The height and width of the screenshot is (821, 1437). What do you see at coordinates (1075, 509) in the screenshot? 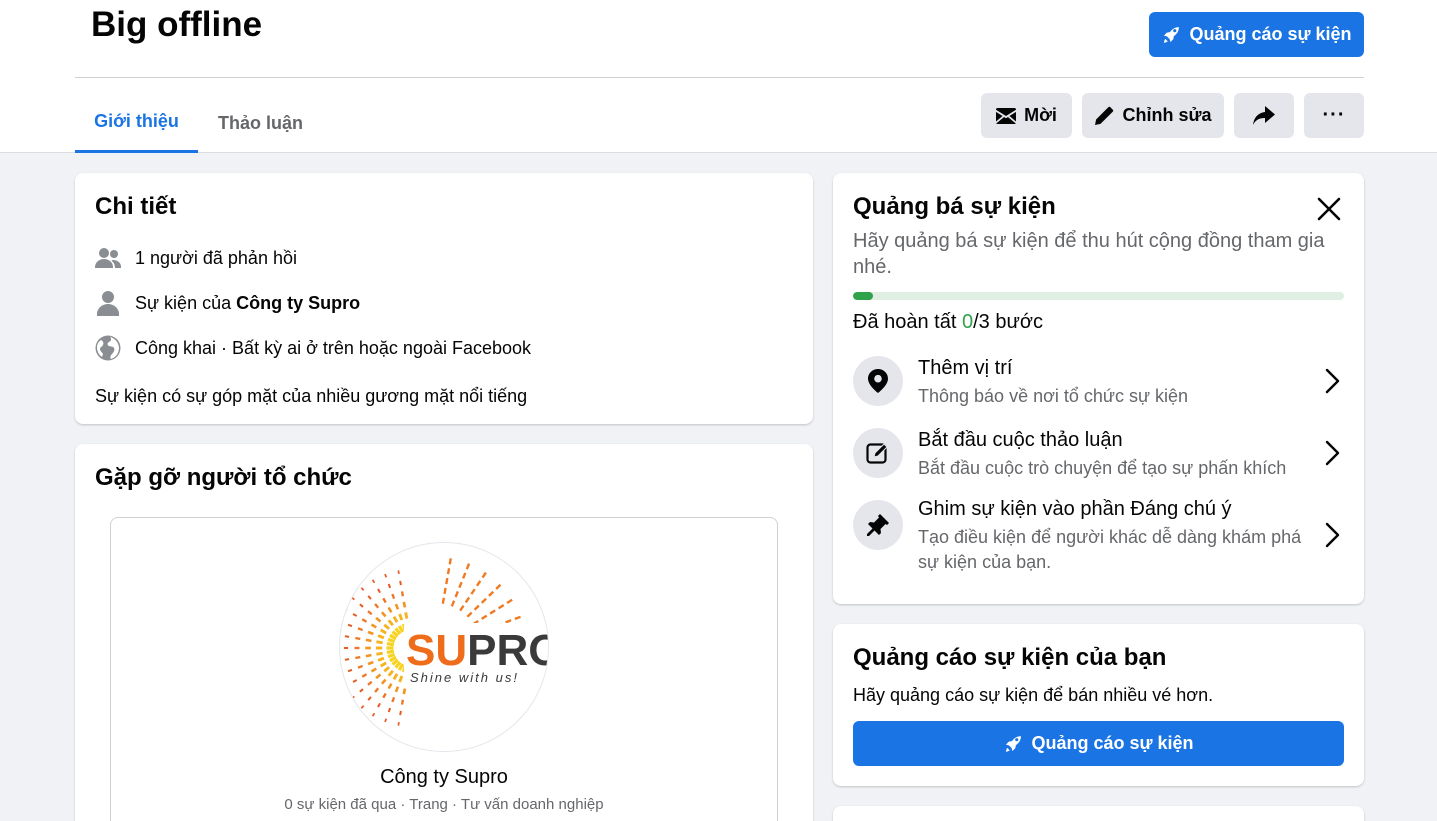
I see `step-pin-event-title: Ghim sự kiện vào phần Đáng chú ý` at bounding box center [1075, 509].